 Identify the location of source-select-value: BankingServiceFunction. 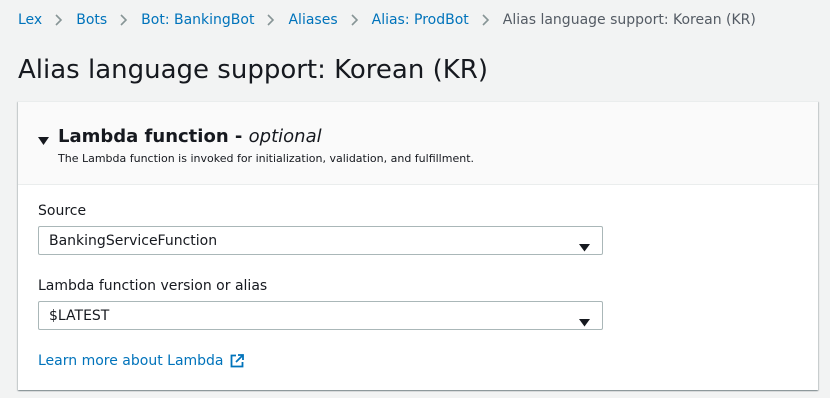
(133, 241).